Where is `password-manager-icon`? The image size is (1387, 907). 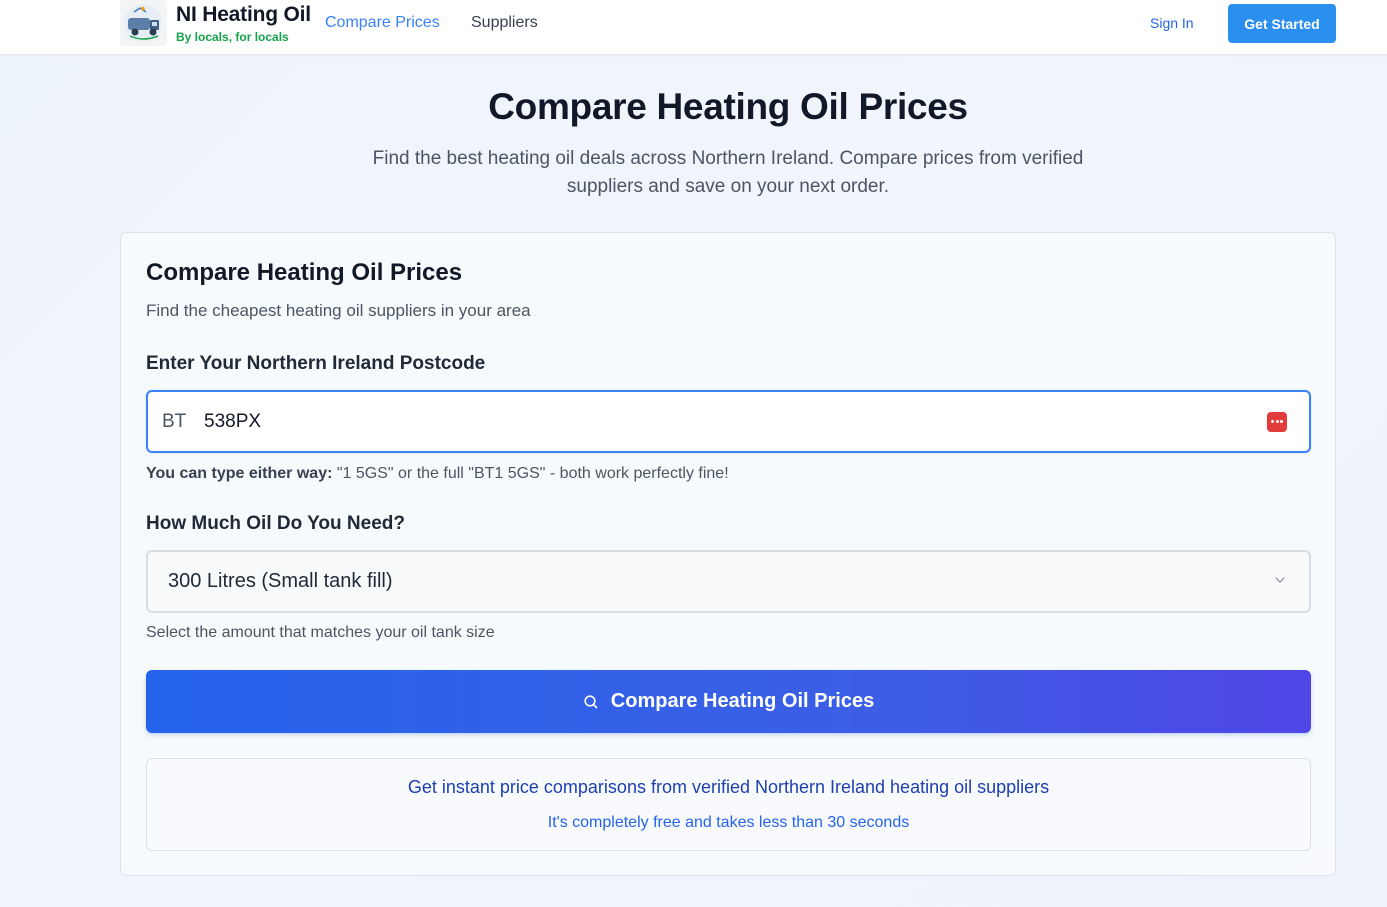
password-manager-icon is located at coordinates (1277, 422).